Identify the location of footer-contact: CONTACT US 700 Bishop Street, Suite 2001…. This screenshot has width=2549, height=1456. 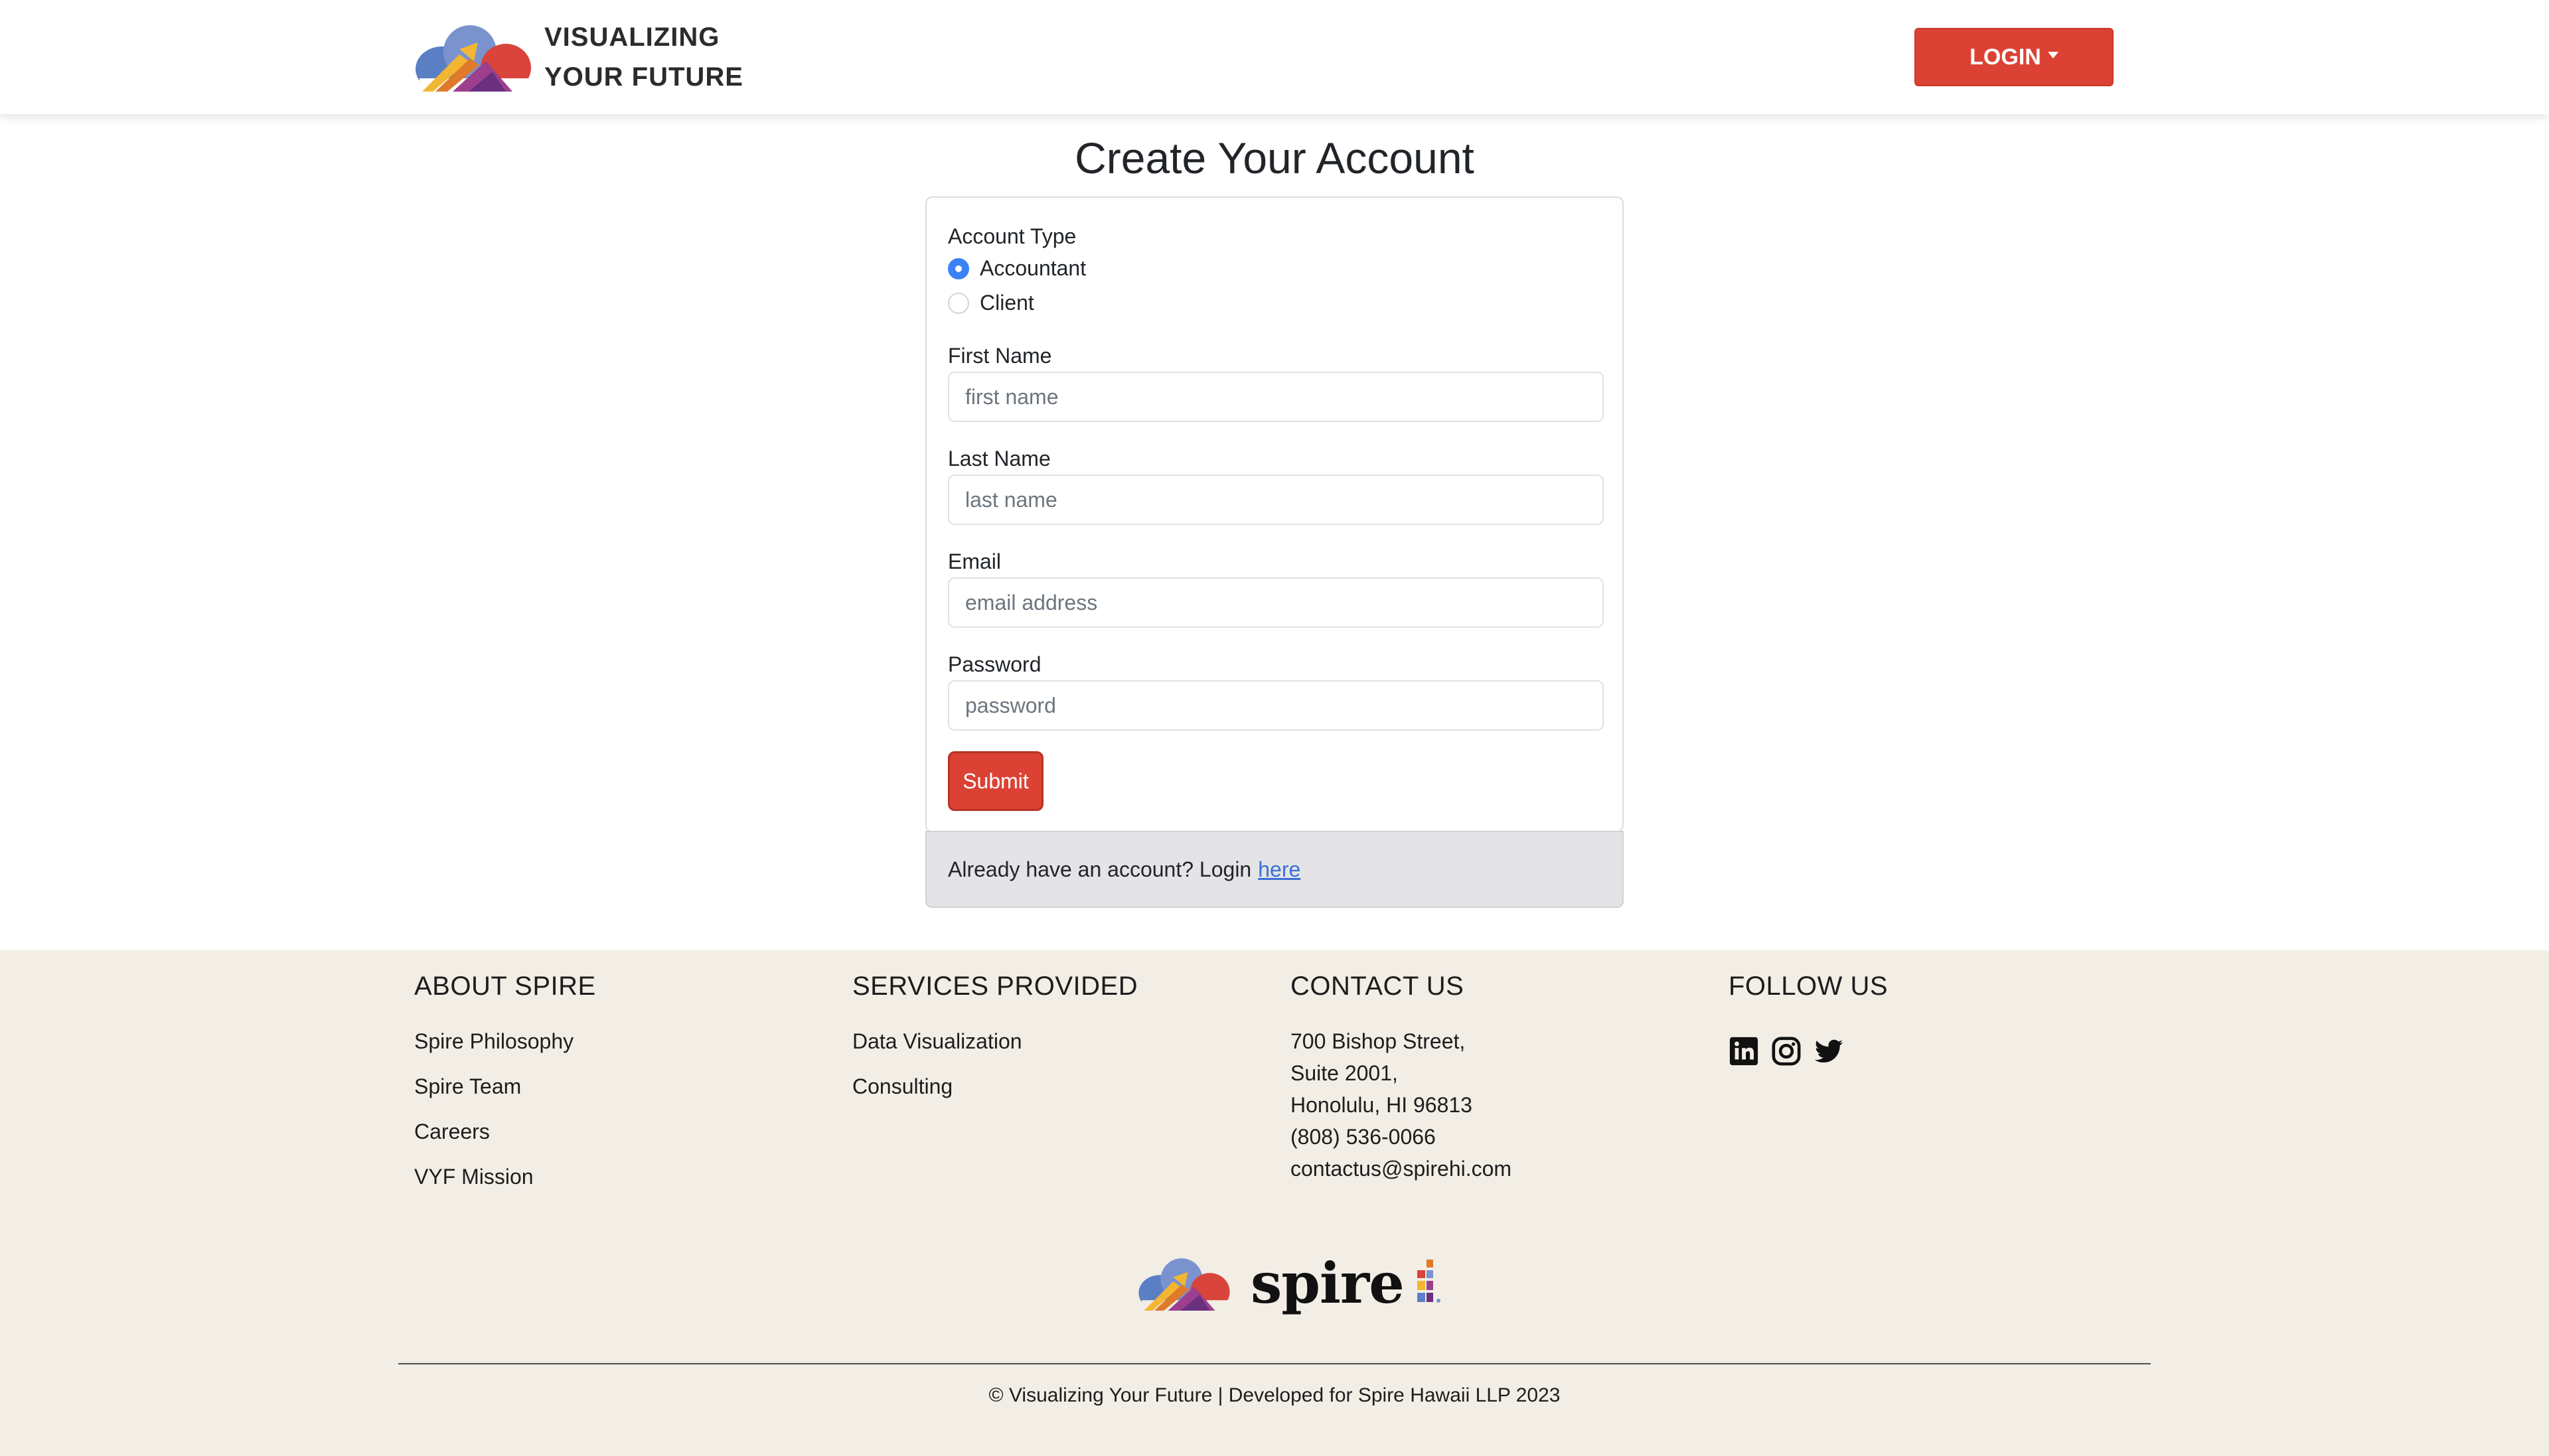
(1401, 1078).